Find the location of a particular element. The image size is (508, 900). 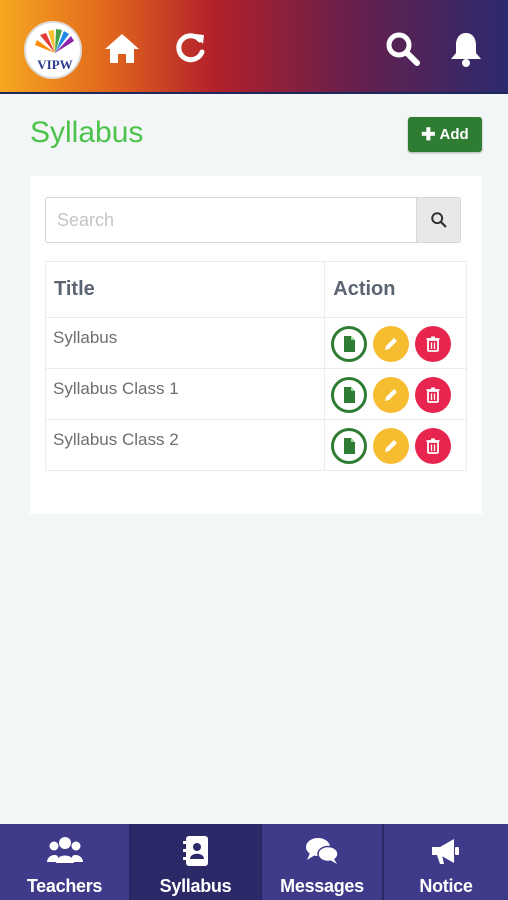

nav-item-notice: Notice is located at coordinates (446, 862).